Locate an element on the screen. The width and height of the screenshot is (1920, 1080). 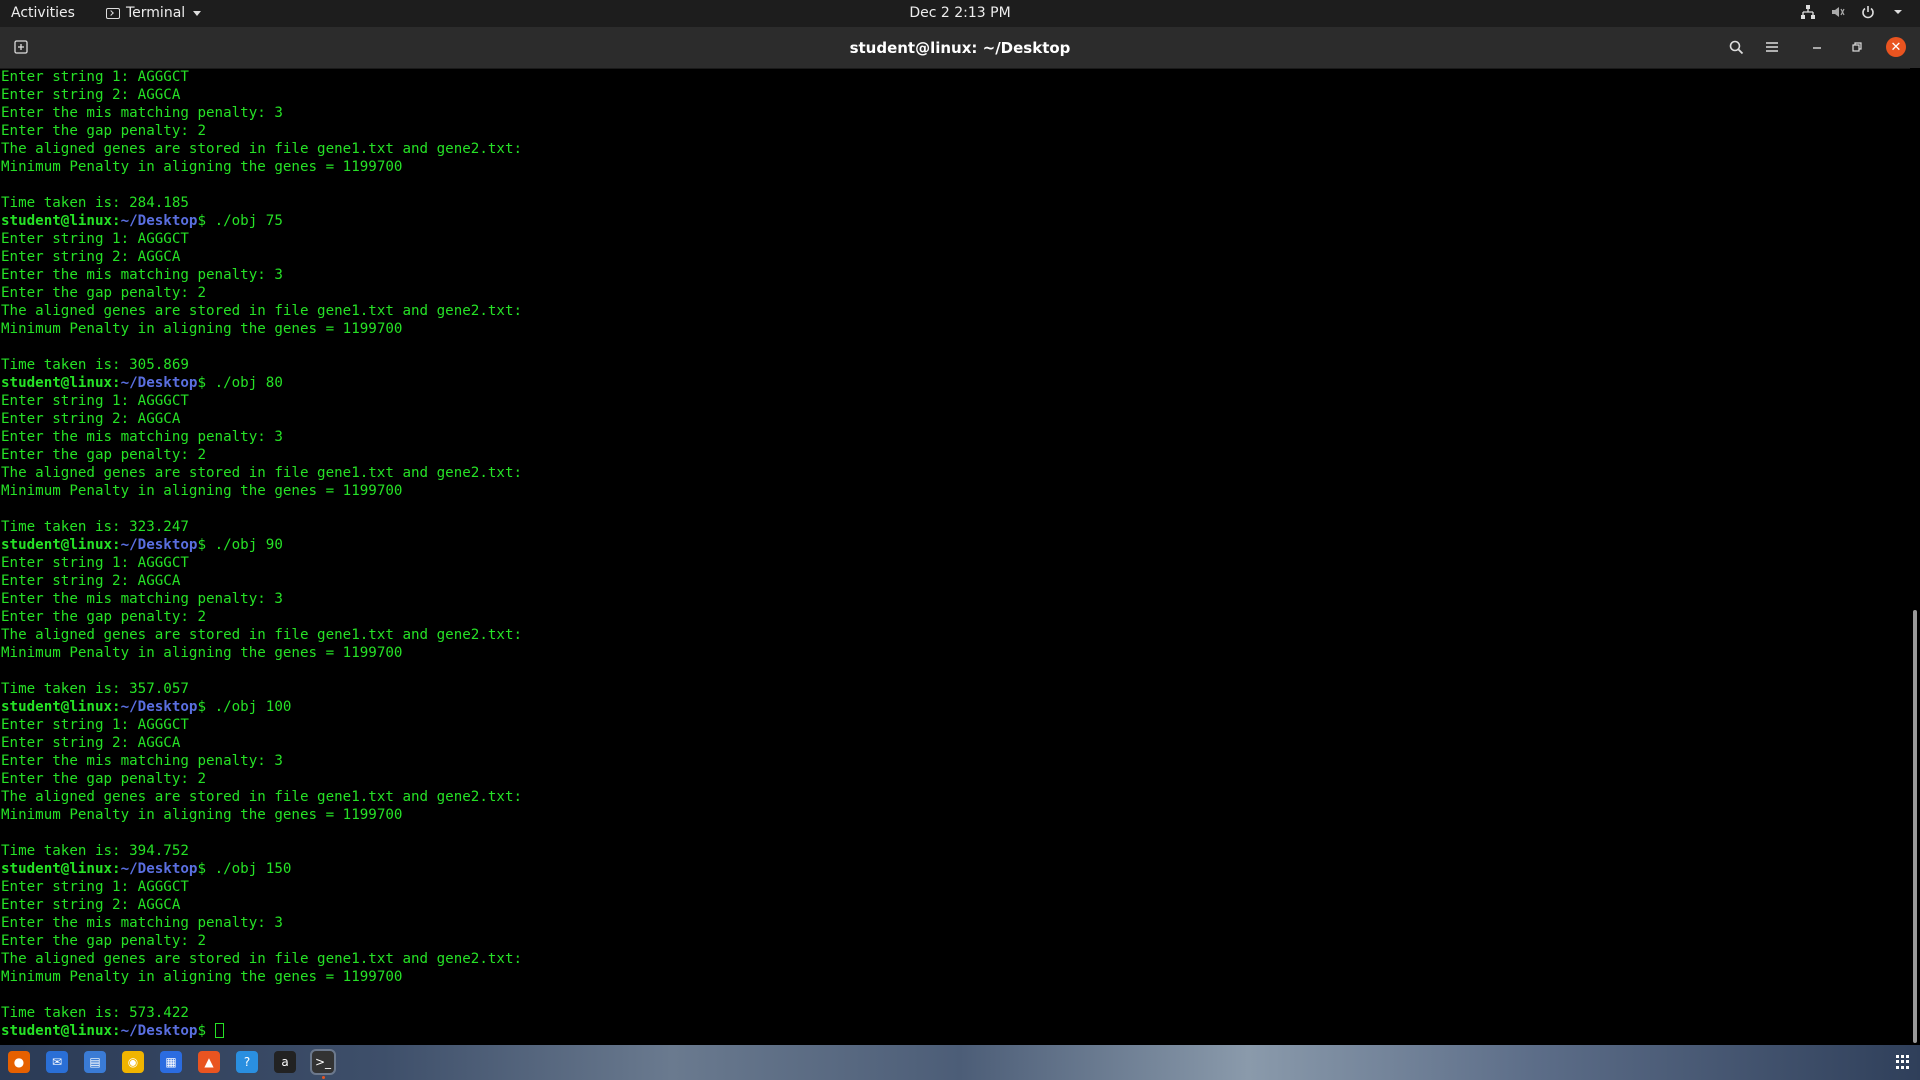
command-text: ./obj 80 is located at coordinates (248, 383).